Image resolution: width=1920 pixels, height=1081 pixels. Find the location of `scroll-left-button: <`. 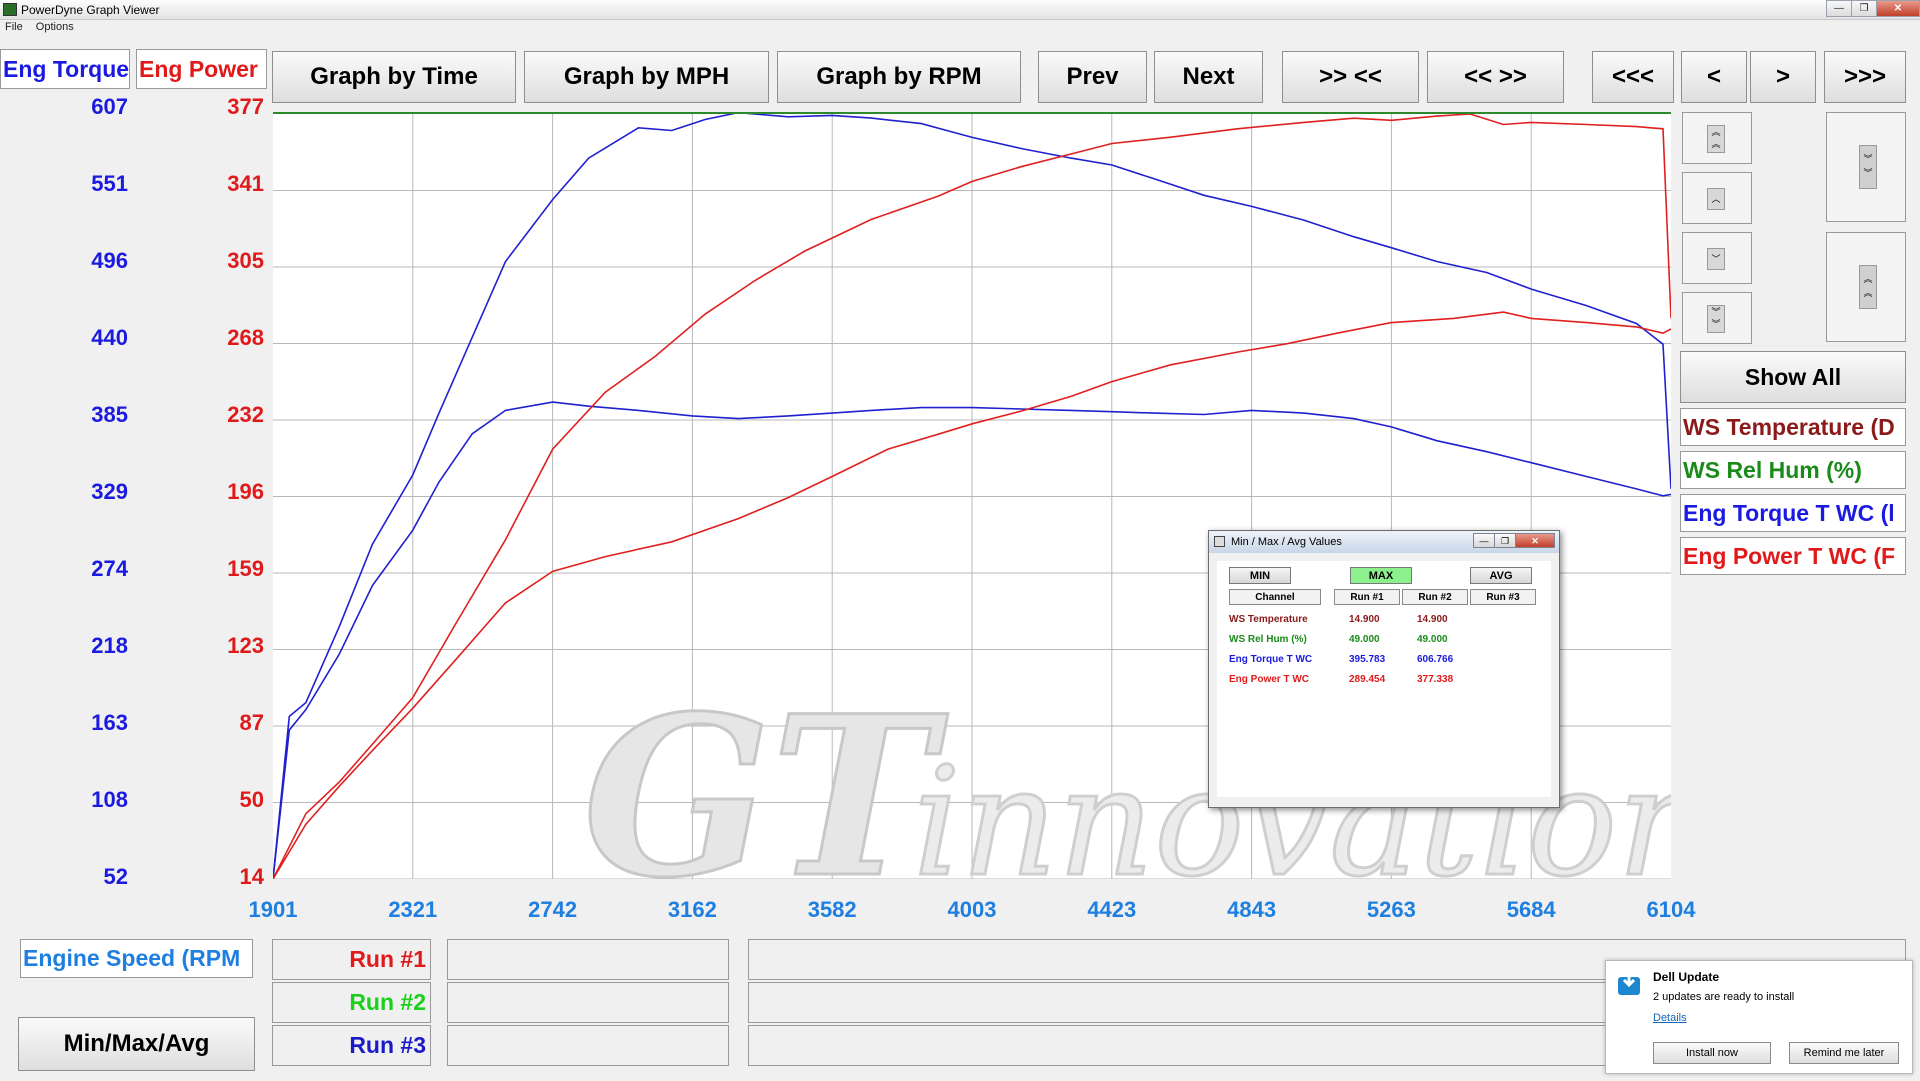

scroll-left-button: < is located at coordinates (1714, 77).